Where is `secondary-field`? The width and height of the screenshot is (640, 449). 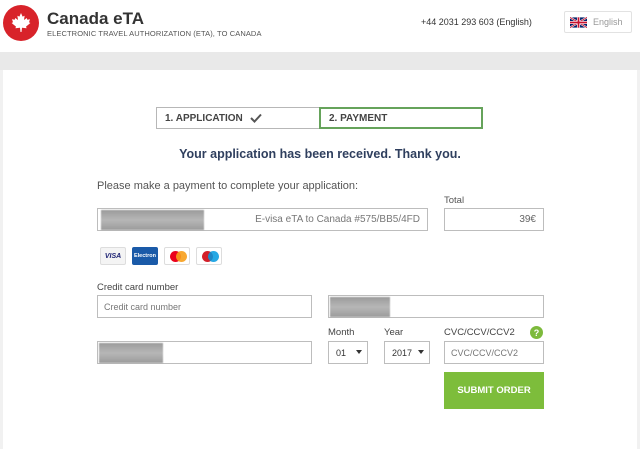 secondary-field is located at coordinates (204, 352).